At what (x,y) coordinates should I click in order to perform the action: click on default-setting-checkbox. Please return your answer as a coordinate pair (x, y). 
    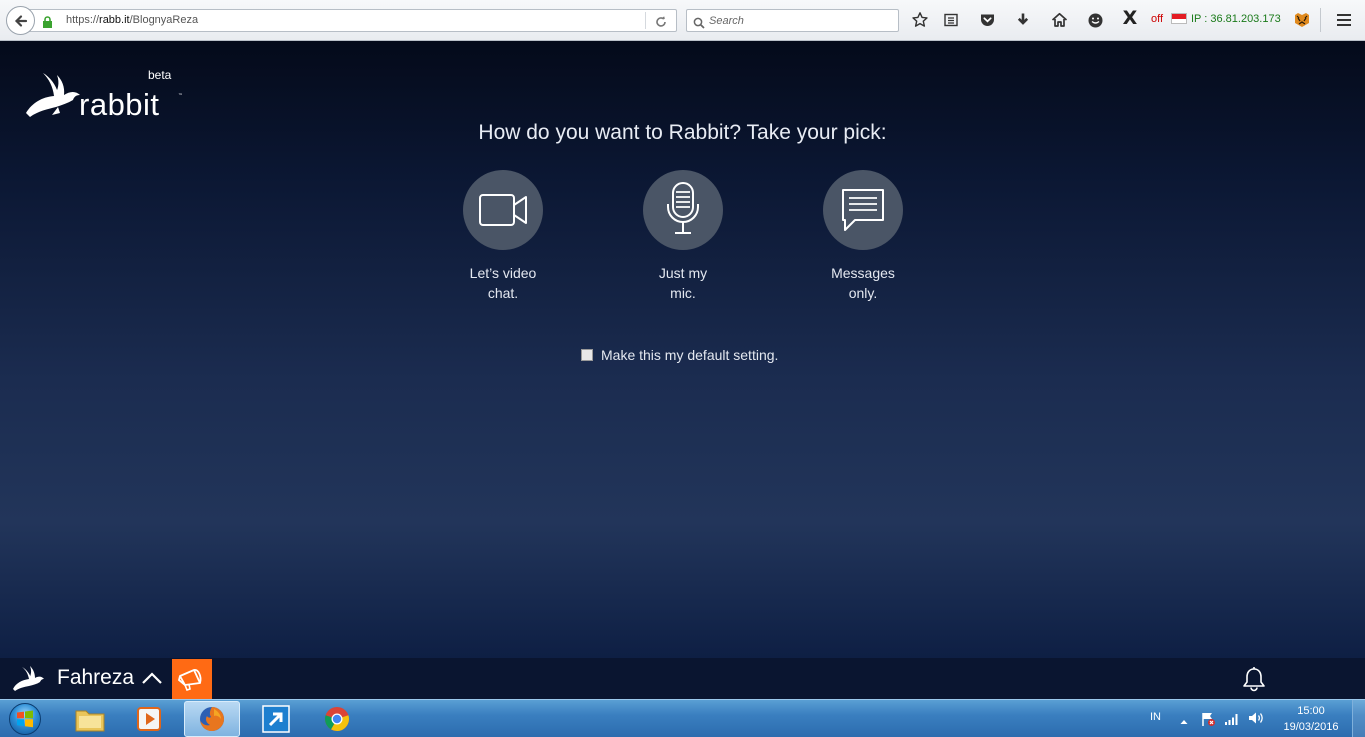
    Looking at the image, I should click on (587, 355).